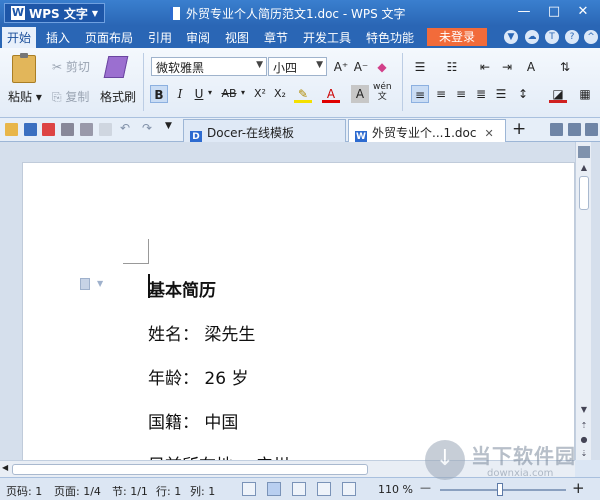  What do you see at coordinates (585, 94) in the screenshot?
I see `borders-icon: ▦` at bounding box center [585, 94].